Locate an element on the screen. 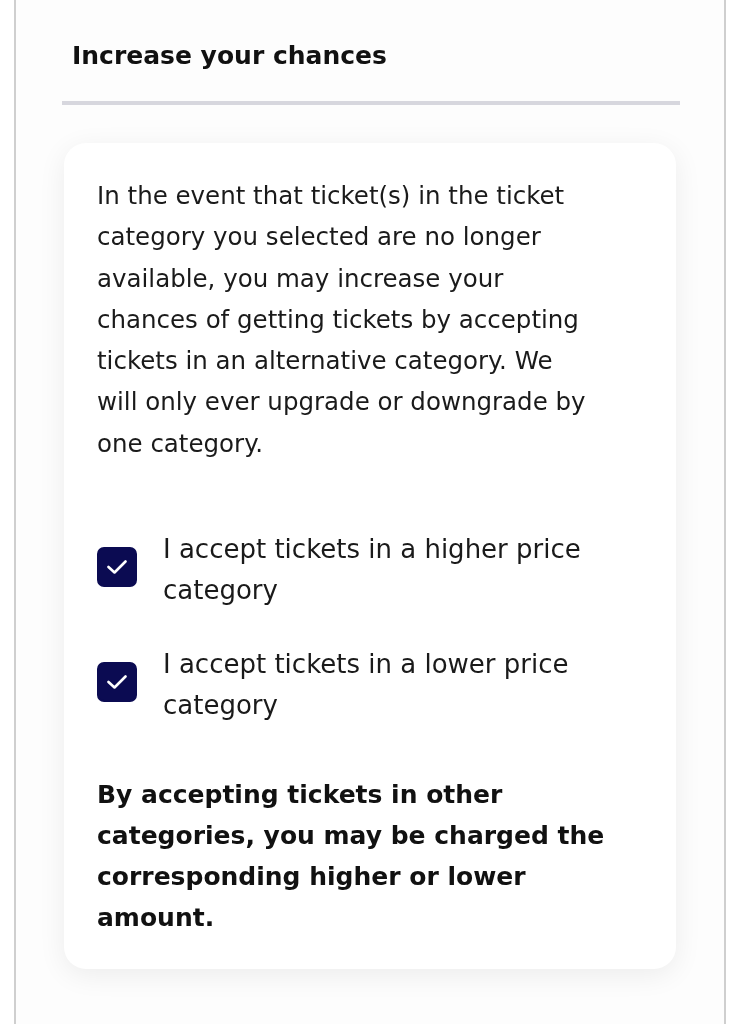 This screenshot has width=740, height=1024. checkbox-label: I accept tickets in a lower price category is located at coordinates (388, 685).